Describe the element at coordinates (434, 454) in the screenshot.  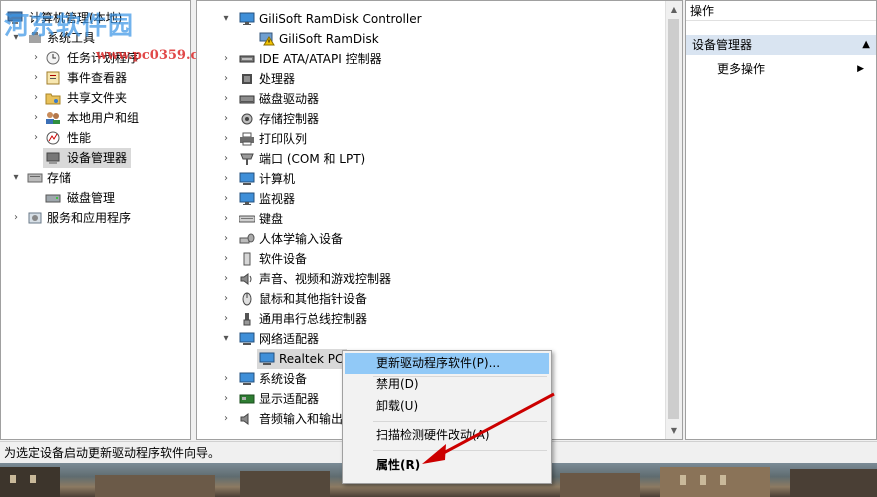
I see `arrow-head` at that location.